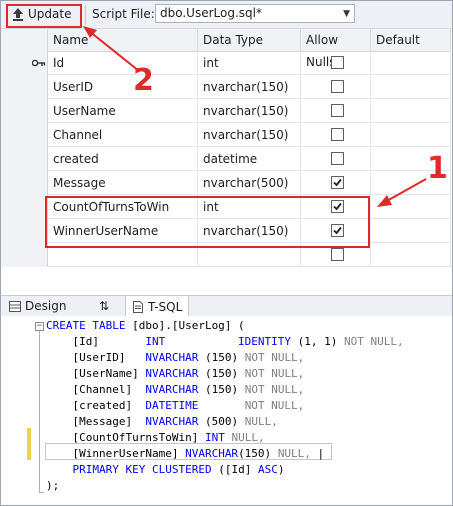 Image resolution: width=453 pixels, height=506 pixels. Describe the element at coordinates (225, 341) in the screenshot. I see `sql-line: [Id] INT IDENTITY (1, 1) NOT NULL,` at that location.